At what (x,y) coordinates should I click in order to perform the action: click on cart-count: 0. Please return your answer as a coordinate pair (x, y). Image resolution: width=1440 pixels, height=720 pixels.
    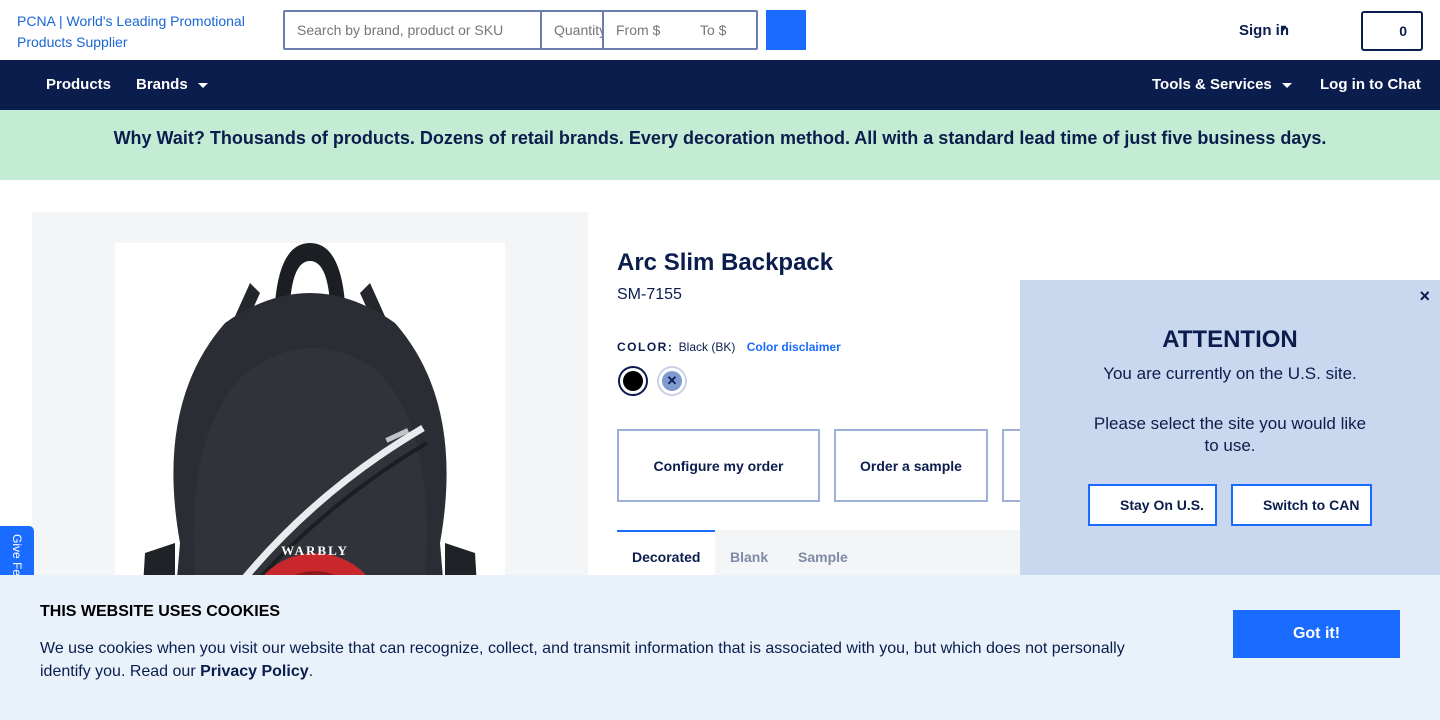
    Looking at the image, I should click on (1403, 31).